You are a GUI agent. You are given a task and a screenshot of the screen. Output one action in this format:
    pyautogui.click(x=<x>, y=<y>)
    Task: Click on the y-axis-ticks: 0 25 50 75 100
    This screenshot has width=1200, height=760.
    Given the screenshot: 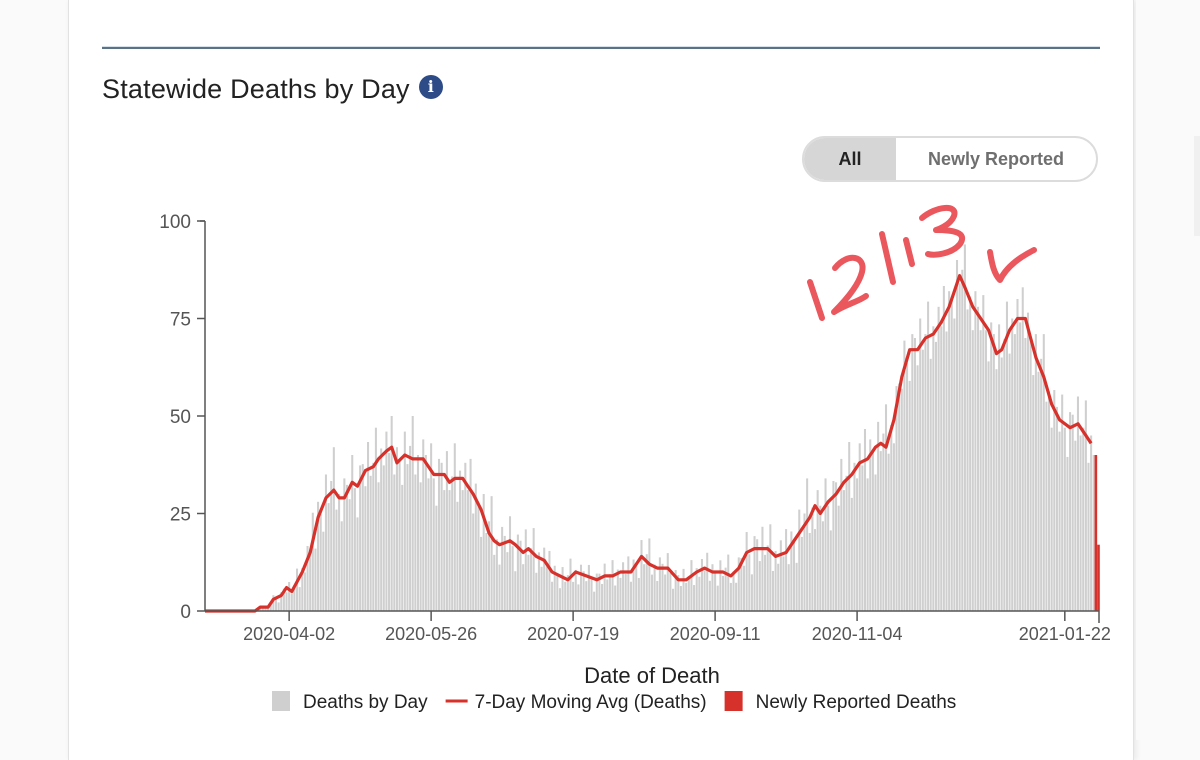 What is the action you would take?
    pyautogui.click(x=182, y=417)
    